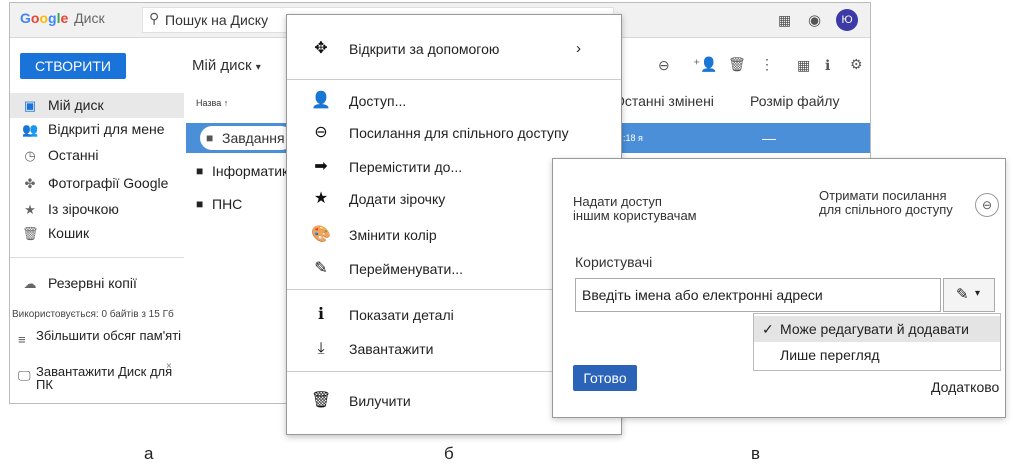 Image resolution: width=1013 pixels, height=468 pixels. What do you see at coordinates (97, 233) in the screenshot?
I see `sidebar-item-trash: 🗑 Кошик` at bounding box center [97, 233].